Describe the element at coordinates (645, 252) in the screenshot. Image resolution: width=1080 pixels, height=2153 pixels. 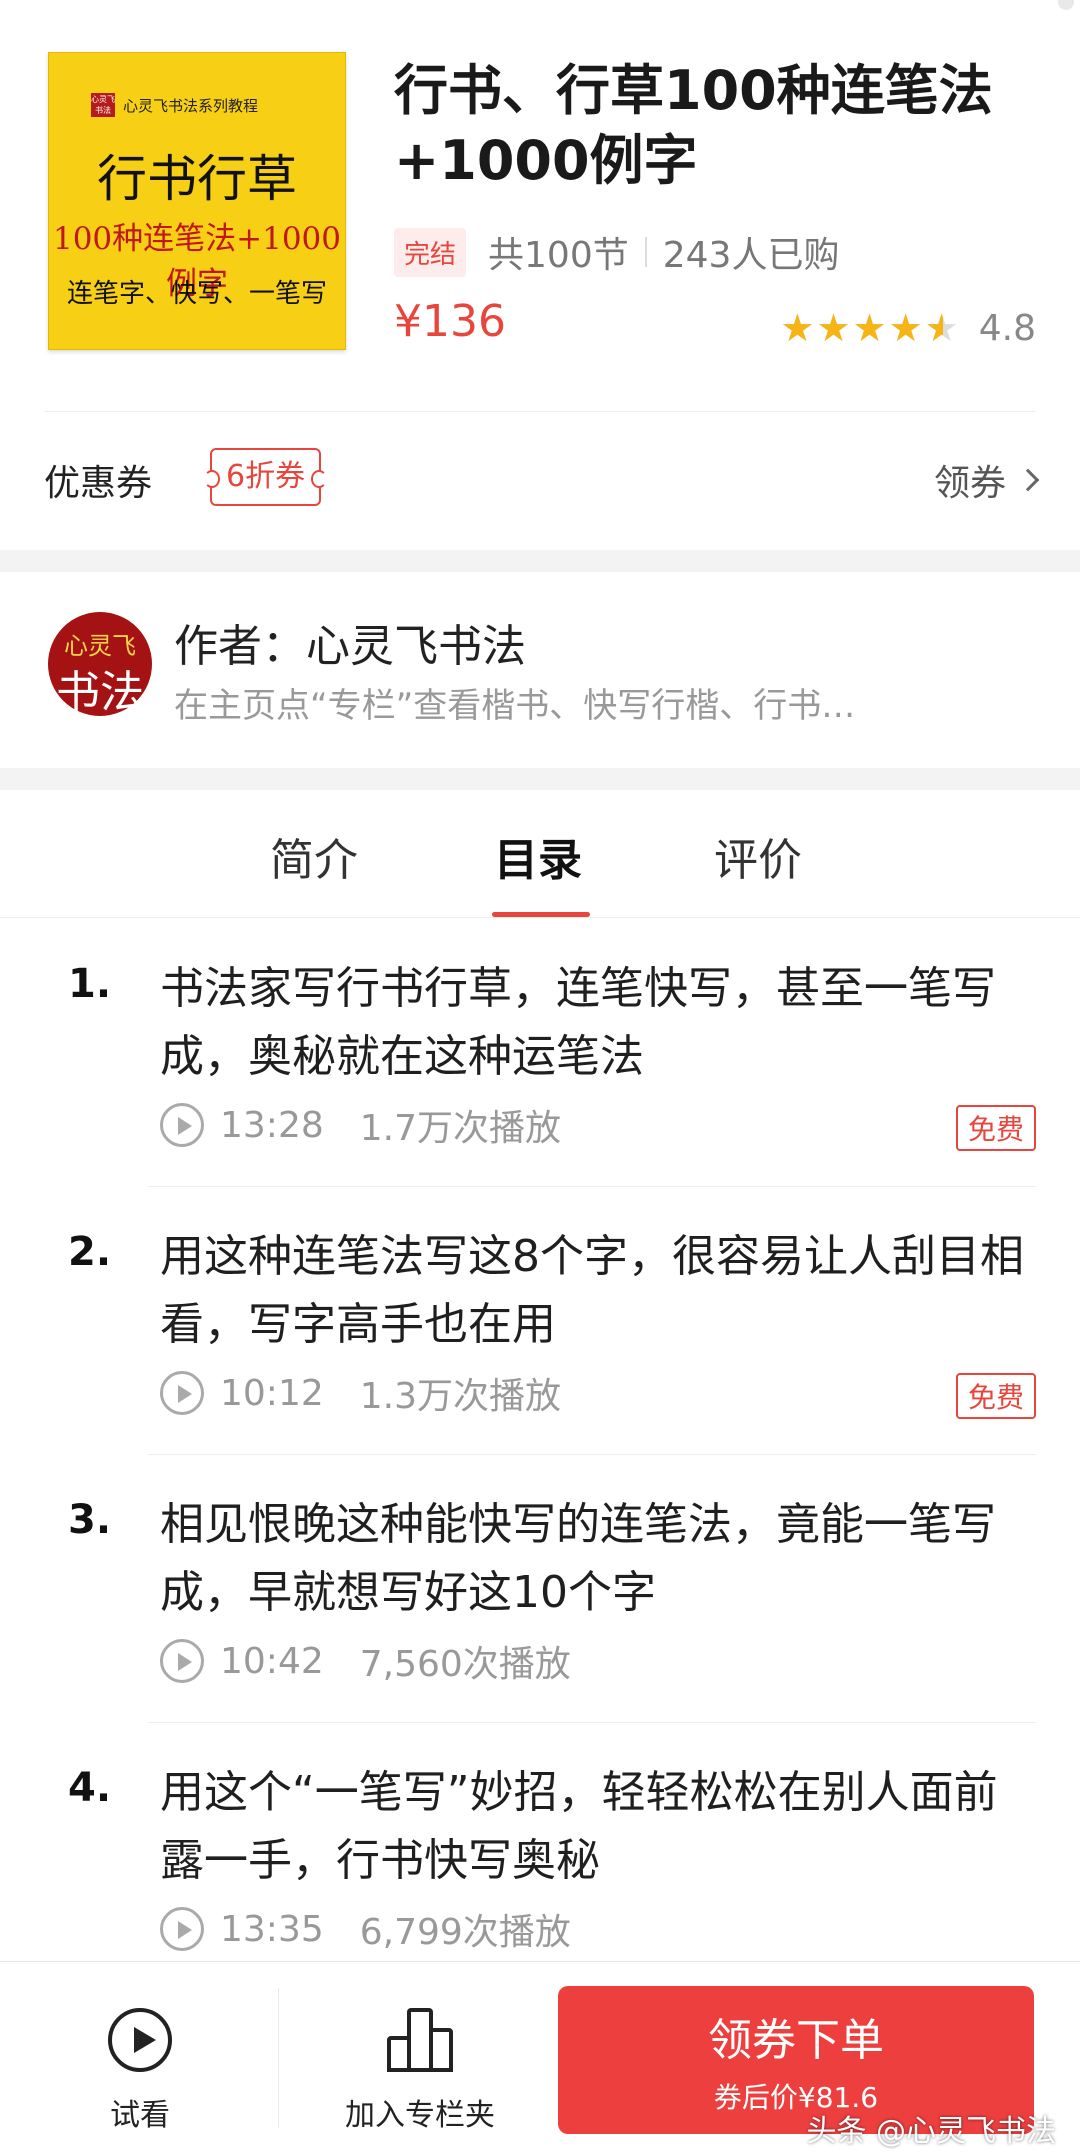
I see `meta-divider` at that location.